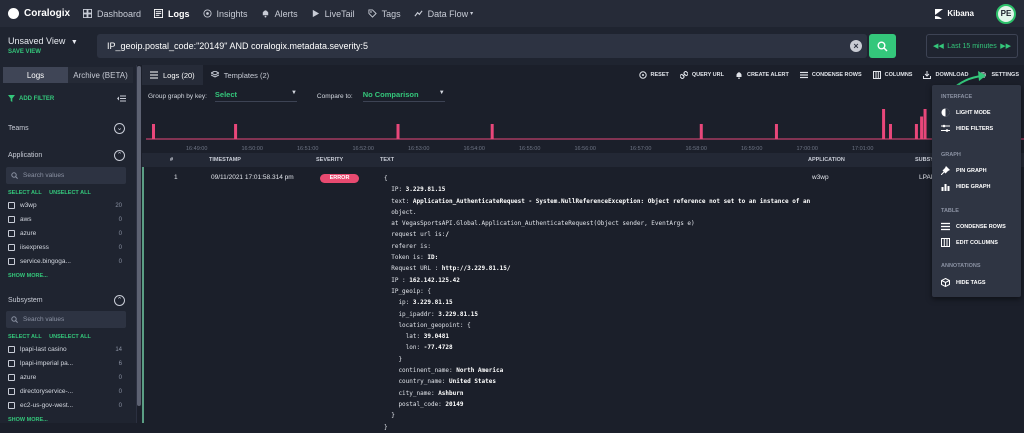  Describe the element at coordinates (653, 75) in the screenshot. I see `reset-button: RESET` at that location.